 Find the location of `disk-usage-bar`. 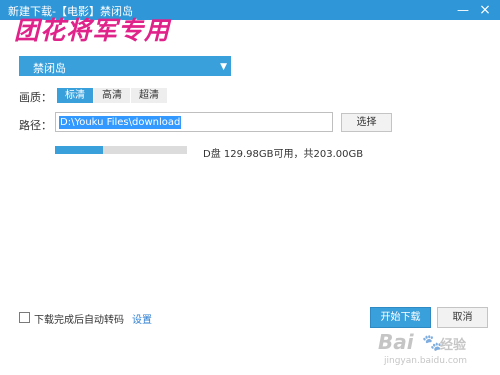

disk-usage-bar is located at coordinates (121, 150).